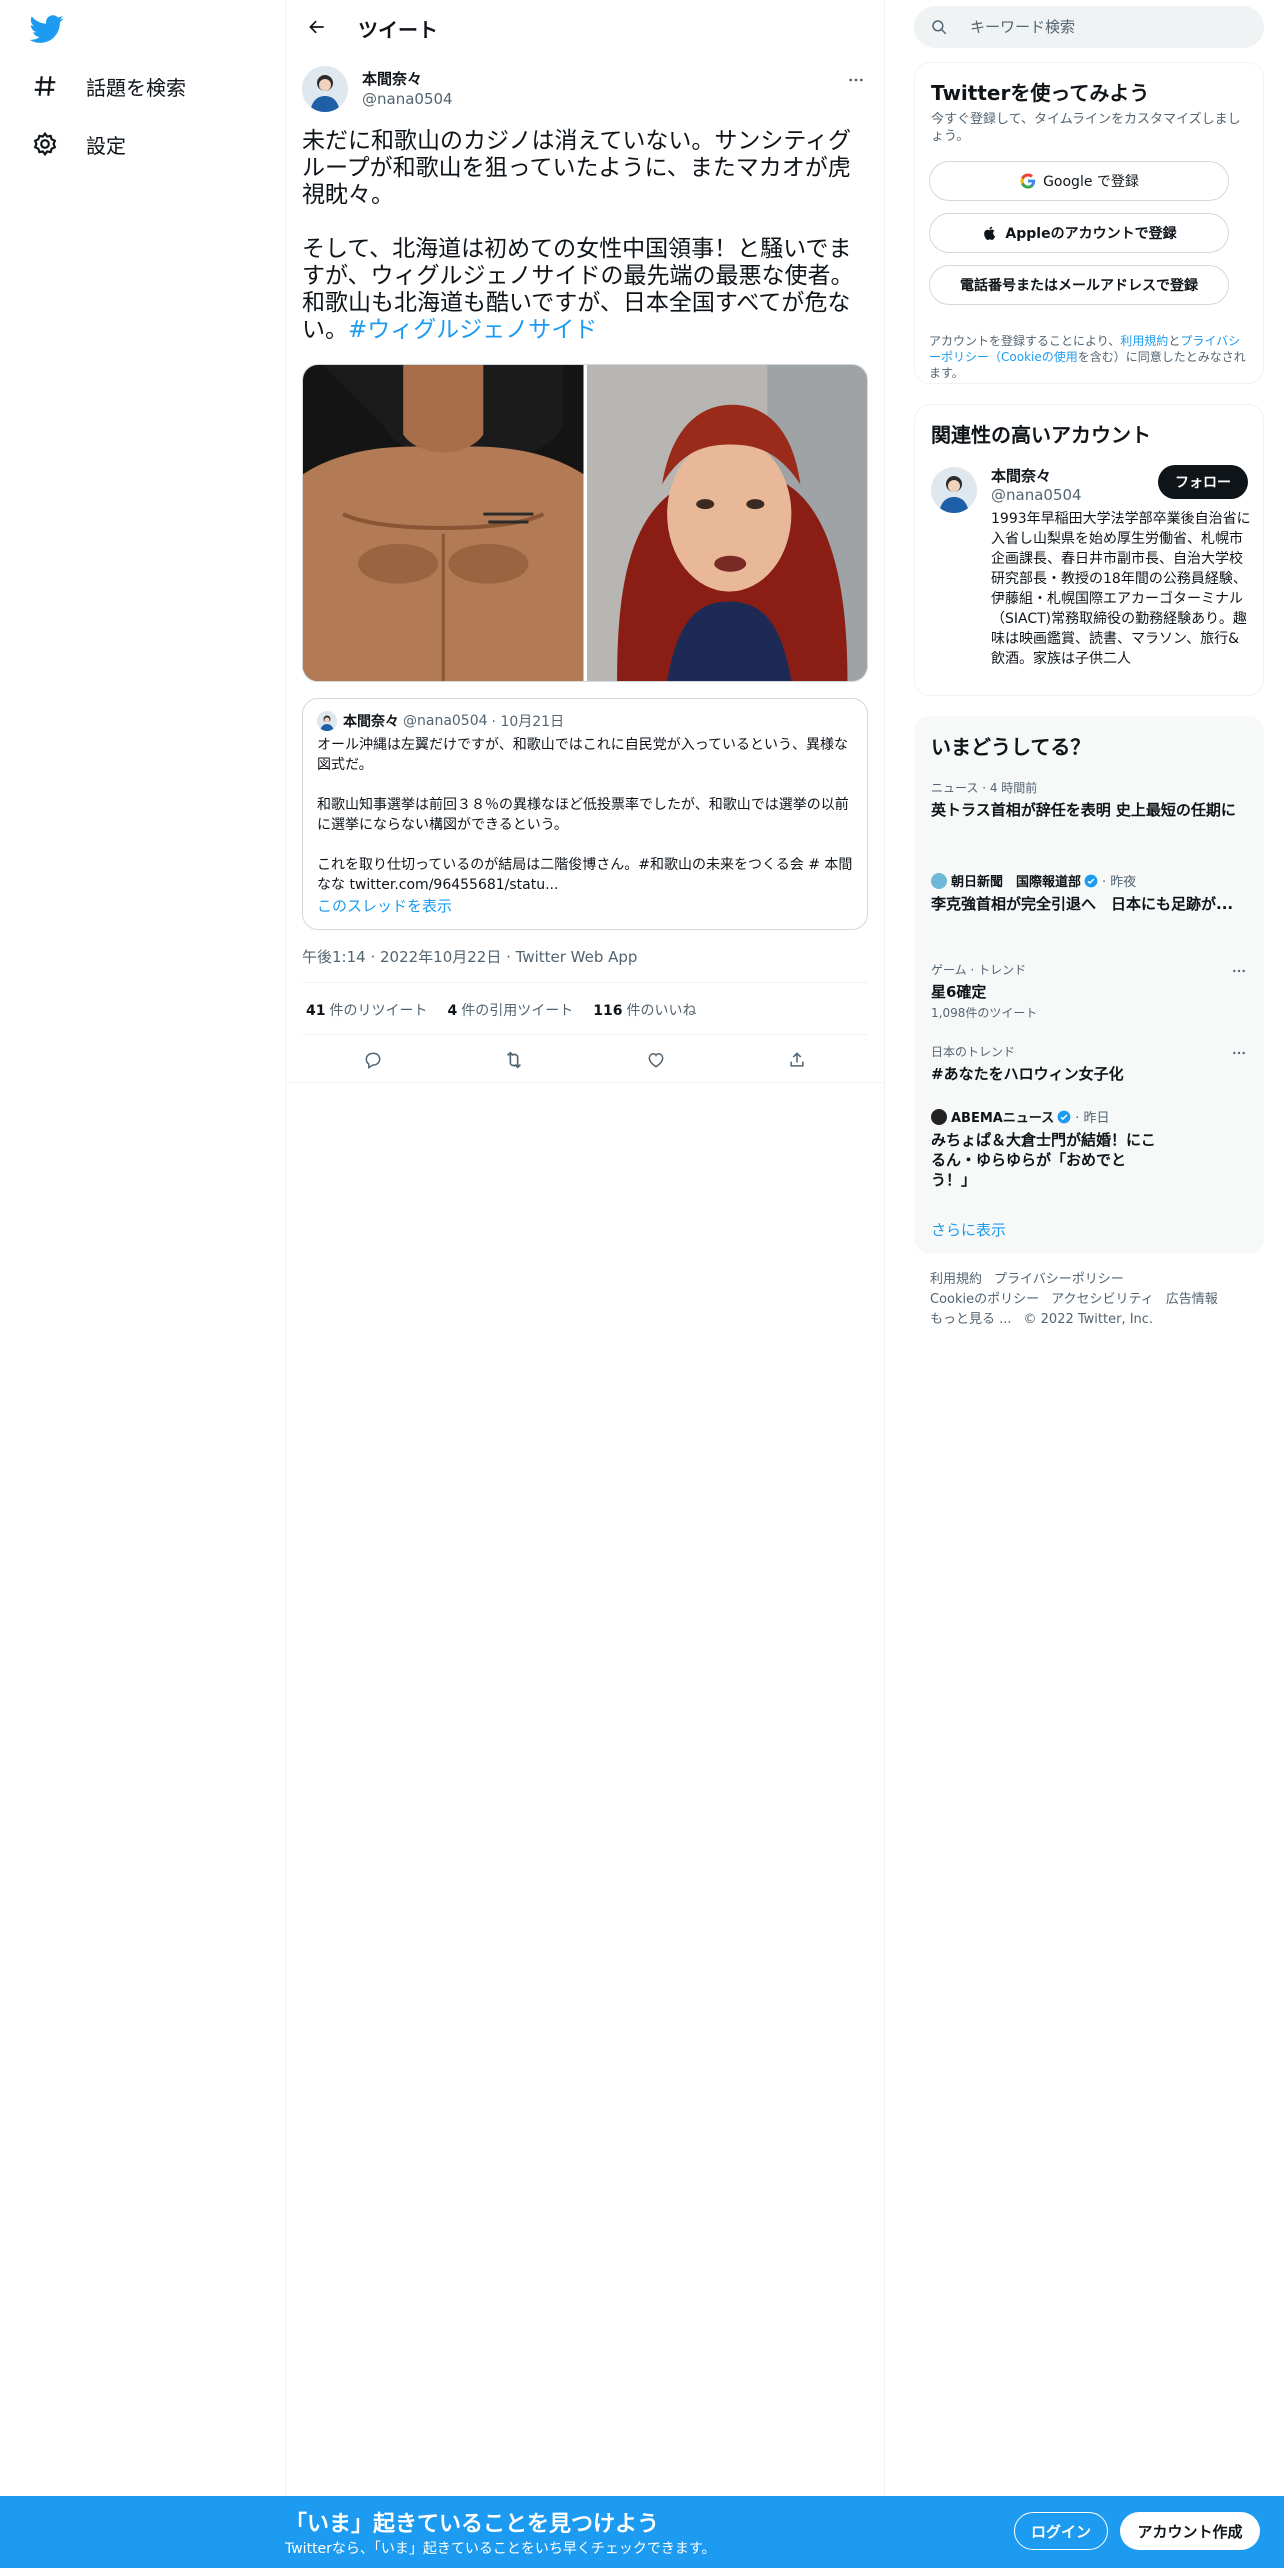 This screenshot has height=2568, width=1284. What do you see at coordinates (1043, 1160) in the screenshot?
I see `trend-topic: みちょぱ＆大倉士門が結婚！にこるん・ゆらゆらが「おめでとう！」` at bounding box center [1043, 1160].